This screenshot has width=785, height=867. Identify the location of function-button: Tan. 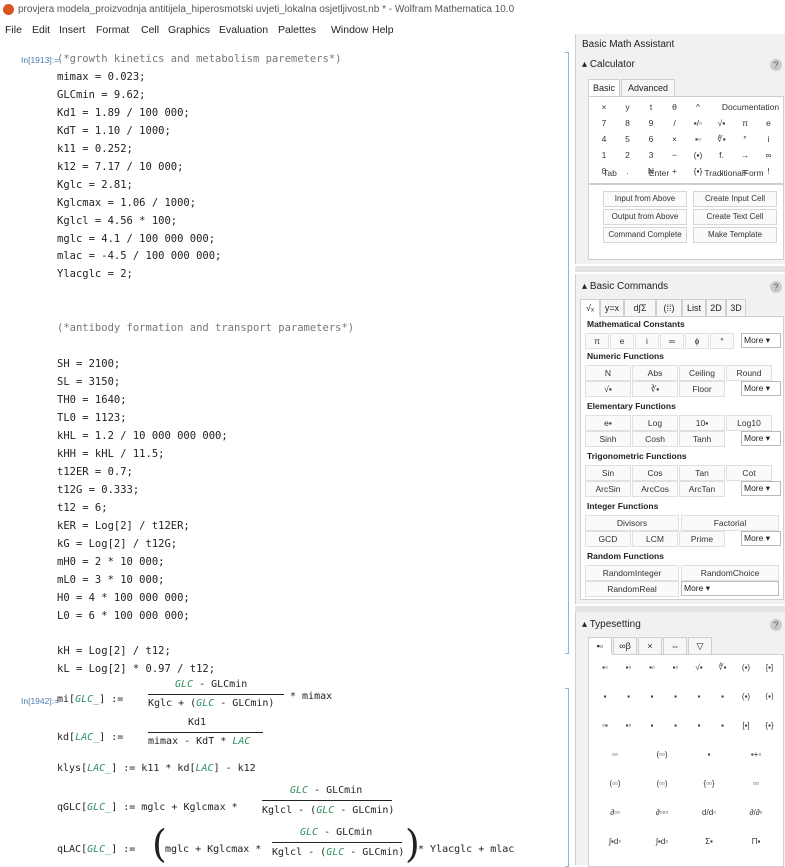
(702, 473).